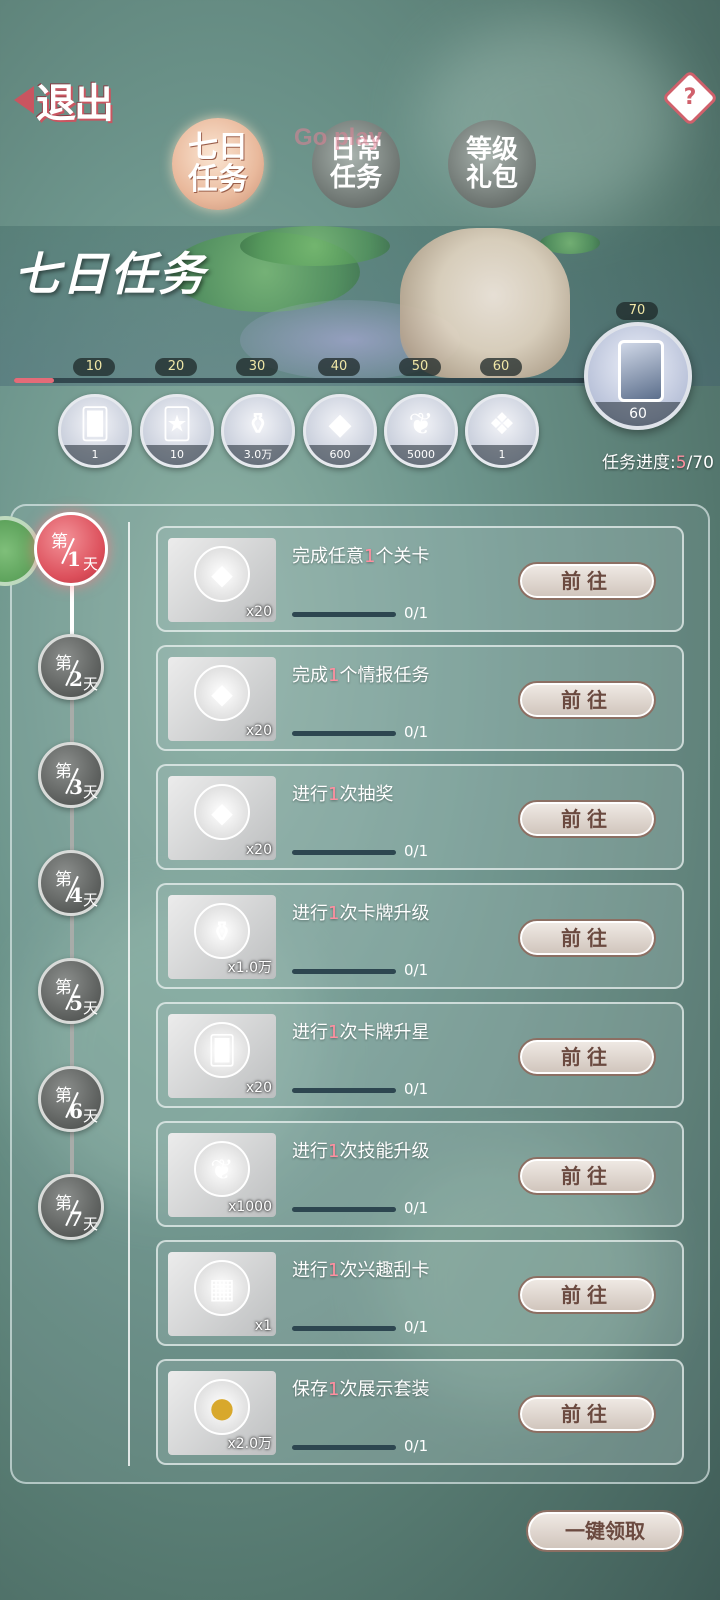 The height and width of the screenshot is (1600, 720). I want to click on milestone-label: 50, so click(420, 367).